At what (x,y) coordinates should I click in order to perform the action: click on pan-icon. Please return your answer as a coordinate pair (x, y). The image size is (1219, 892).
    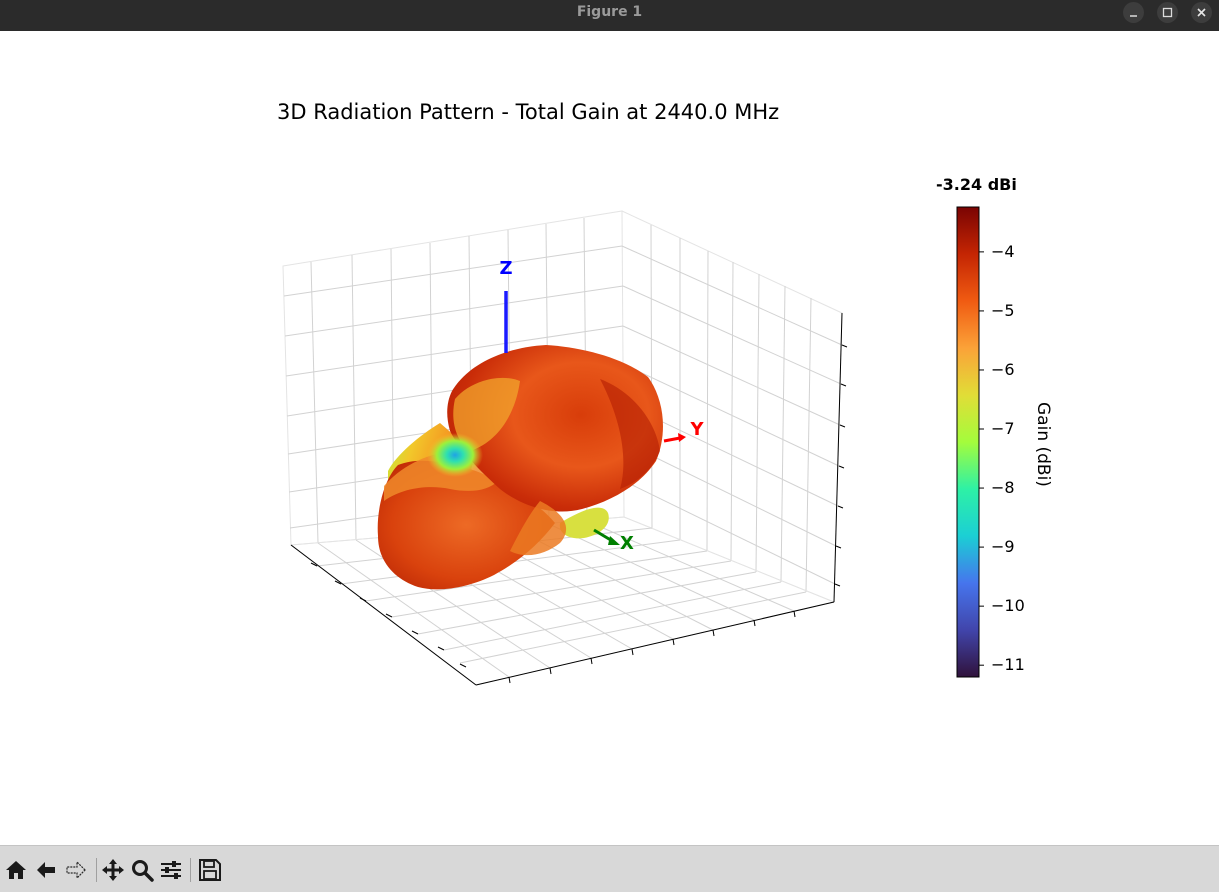
    Looking at the image, I should click on (113, 870).